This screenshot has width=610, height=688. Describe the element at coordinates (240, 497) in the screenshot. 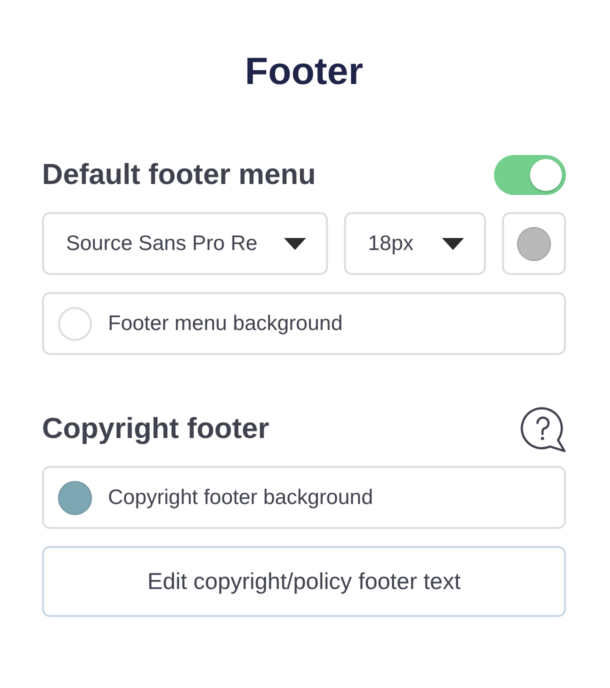

I see `field-label: Copyright footer background` at that location.